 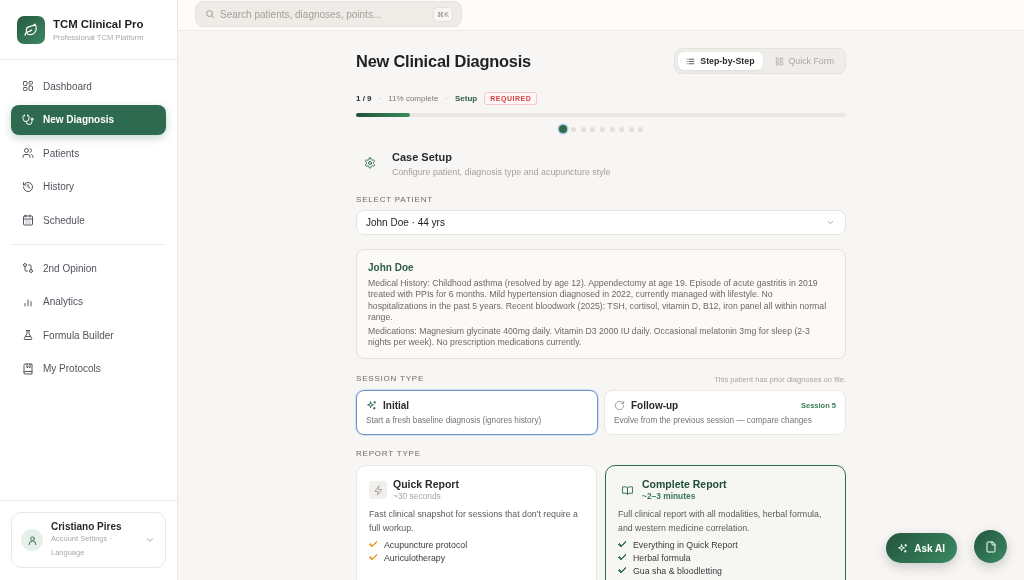 I want to click on calendar-icon, so click(x=28, y=220).